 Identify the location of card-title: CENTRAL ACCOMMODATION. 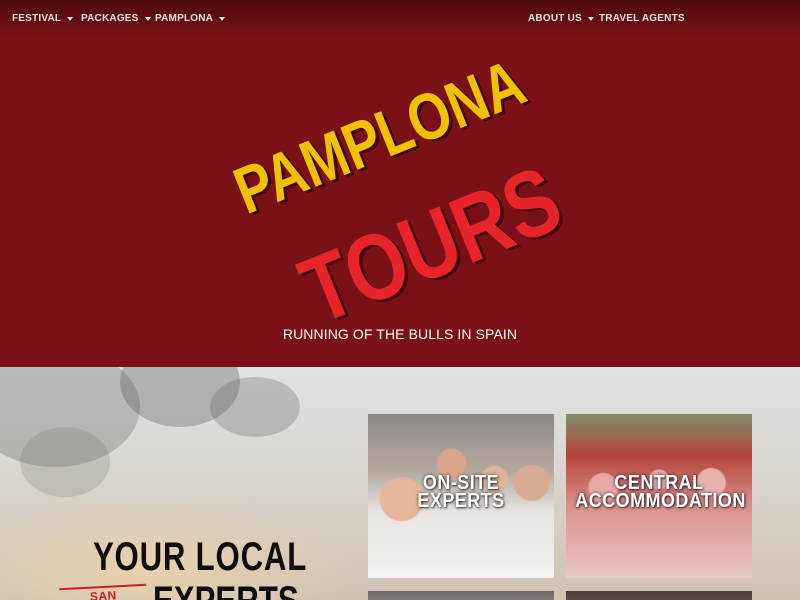
(660, 492).